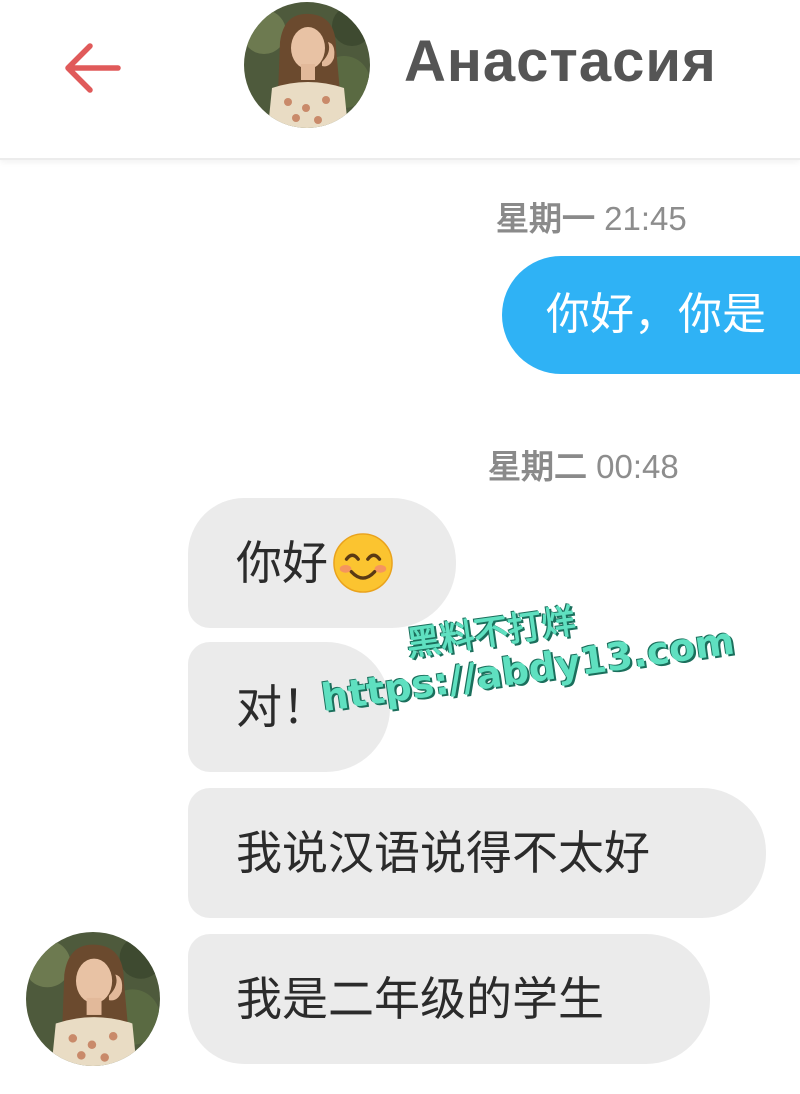 Image resolution: width=800 pixels, height=1094 pixels. I want to click on outgoing-message-bubble: 你好，你是, so click(651, 315).